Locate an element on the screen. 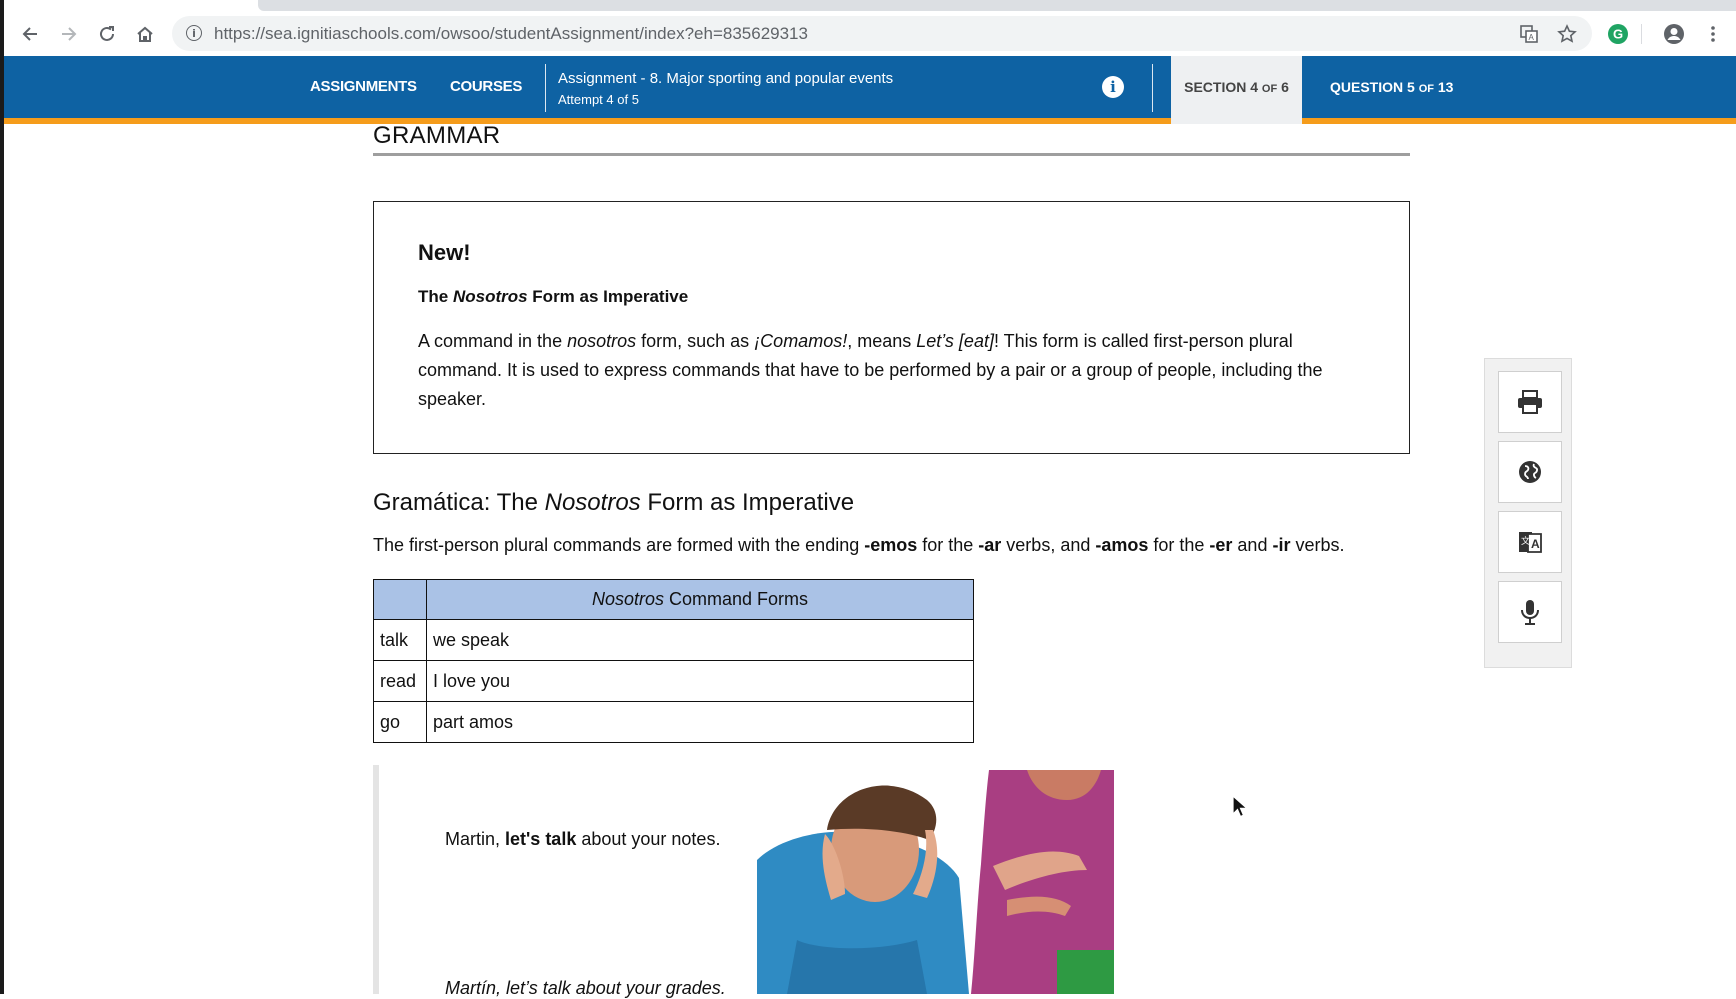 Image resolution: width=1736 pixels, height=999 pixels. arrow-right-icon is located at coordinates (69, 33).